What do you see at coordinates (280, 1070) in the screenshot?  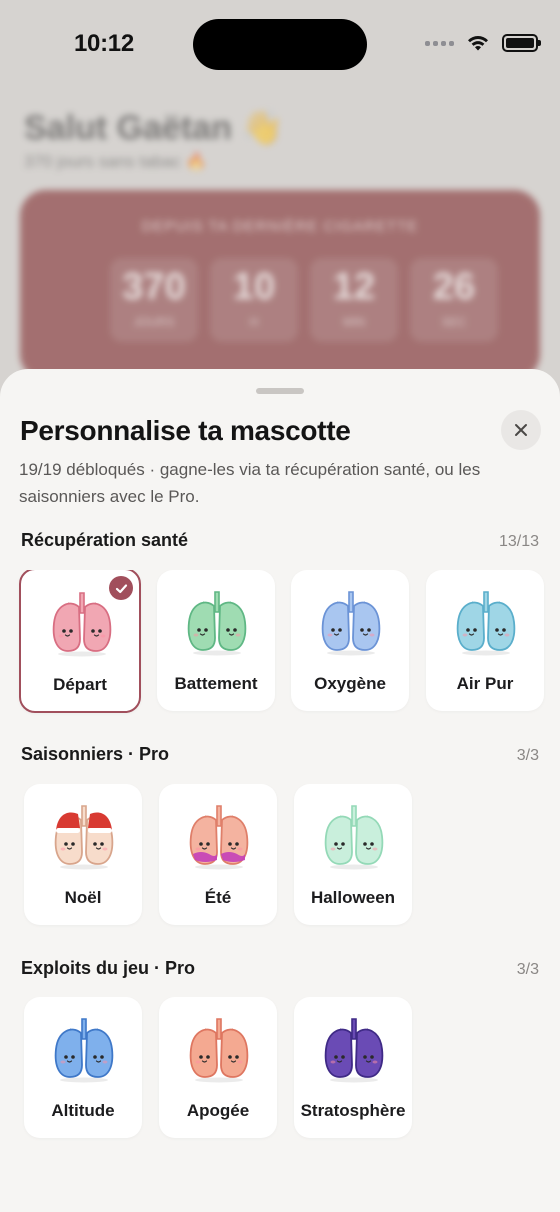 I see `mascot-row-game: Altitude Apogée Stratosphère` at bounding box center [280, 1070].